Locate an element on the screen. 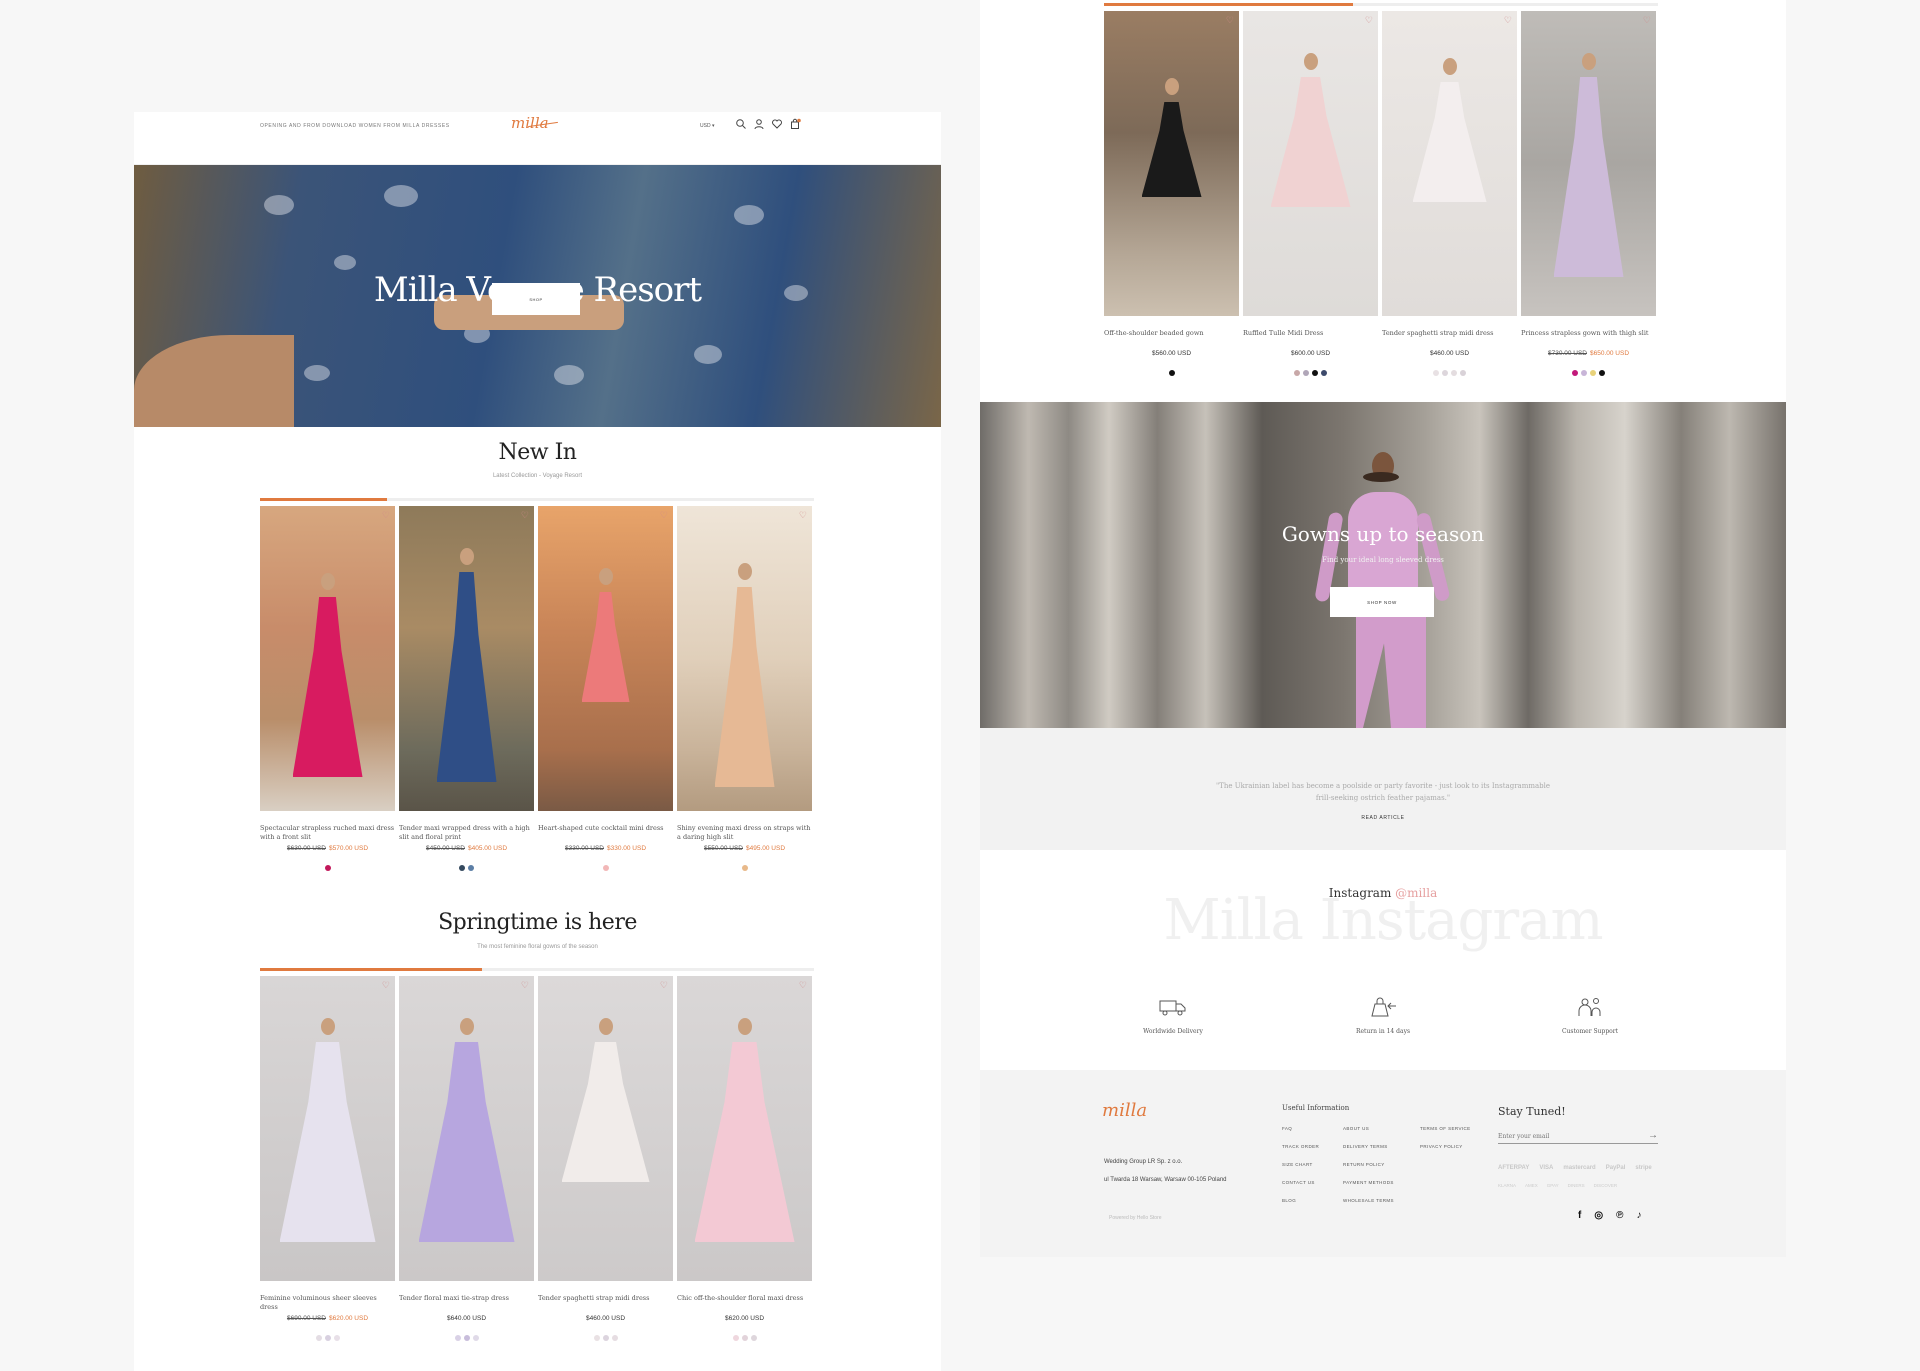 The width and height of the screenshot is (1920, 1371). footer-link: DELIVERY TERMS is located at coordinates (1381, 1146).